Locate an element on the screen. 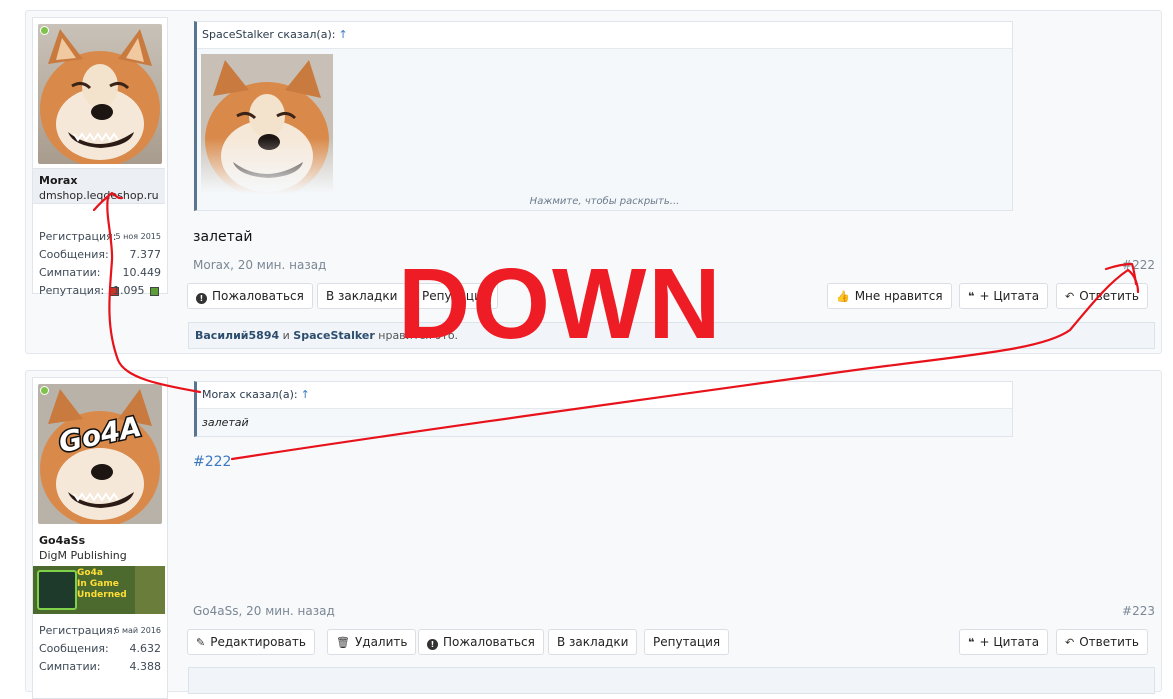  quote-header: Morax сказал(а): ↑ is located at coordinates (604, 395).